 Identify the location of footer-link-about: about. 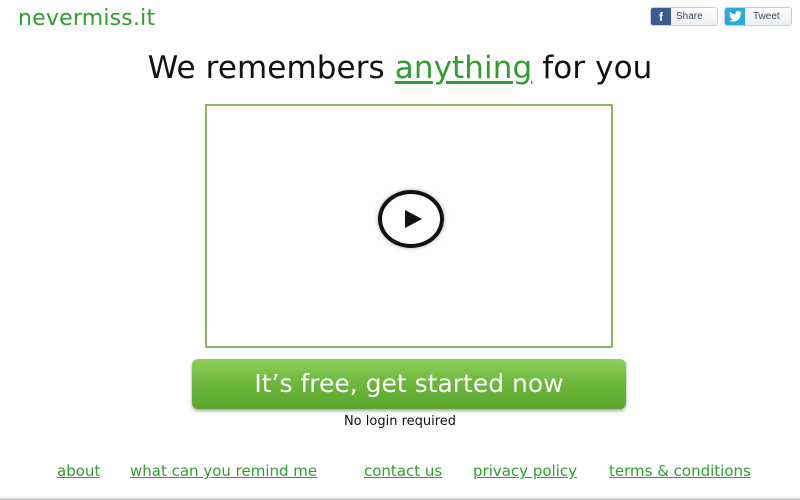
(78, 471).